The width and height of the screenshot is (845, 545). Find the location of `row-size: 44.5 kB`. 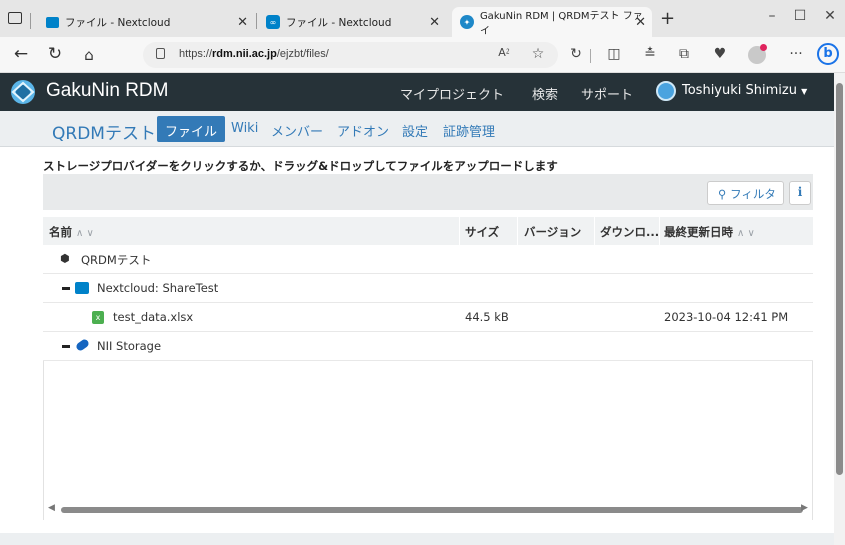

row-size: 44.5 kB is located at coordinates (487, 317).